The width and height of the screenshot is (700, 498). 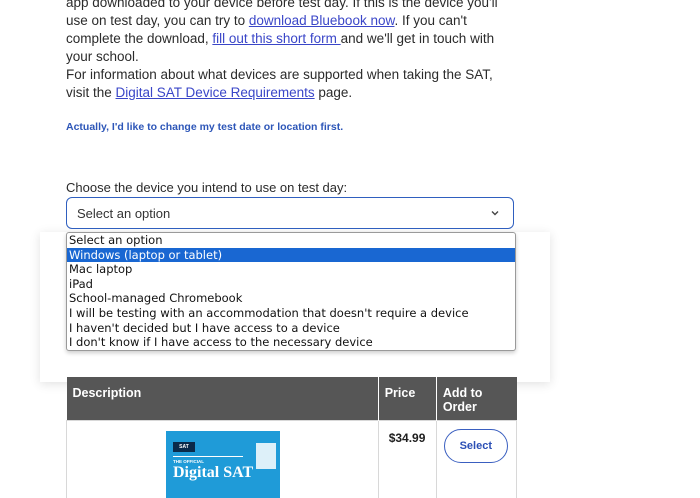 I want to click on short-form-link: fill out this short form, so click(x=276, y=38).